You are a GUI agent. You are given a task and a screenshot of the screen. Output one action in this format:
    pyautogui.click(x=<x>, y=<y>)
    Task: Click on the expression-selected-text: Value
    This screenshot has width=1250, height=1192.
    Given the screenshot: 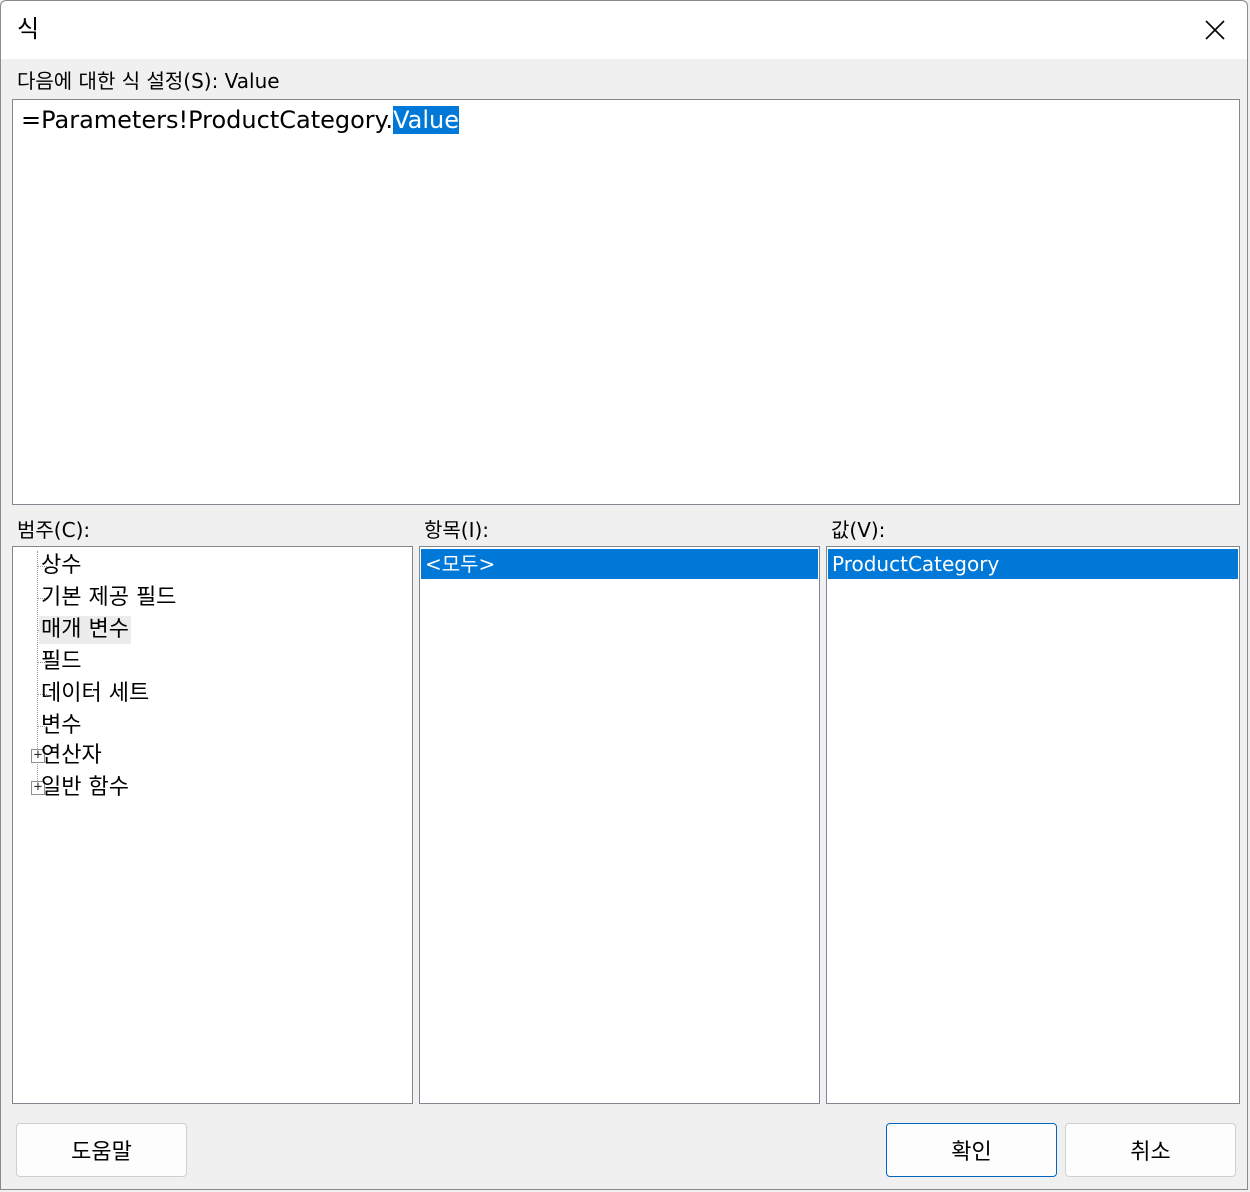 What is the action you would take?
    pyautogui.click(x=426, y=120)
    